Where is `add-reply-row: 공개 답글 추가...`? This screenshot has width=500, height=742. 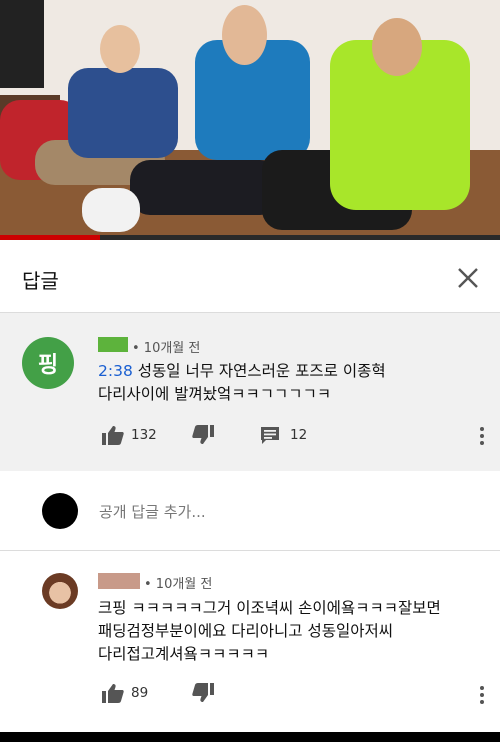
add-reply-row: 공개 답글 추가... is located at coordinates (250, 511).